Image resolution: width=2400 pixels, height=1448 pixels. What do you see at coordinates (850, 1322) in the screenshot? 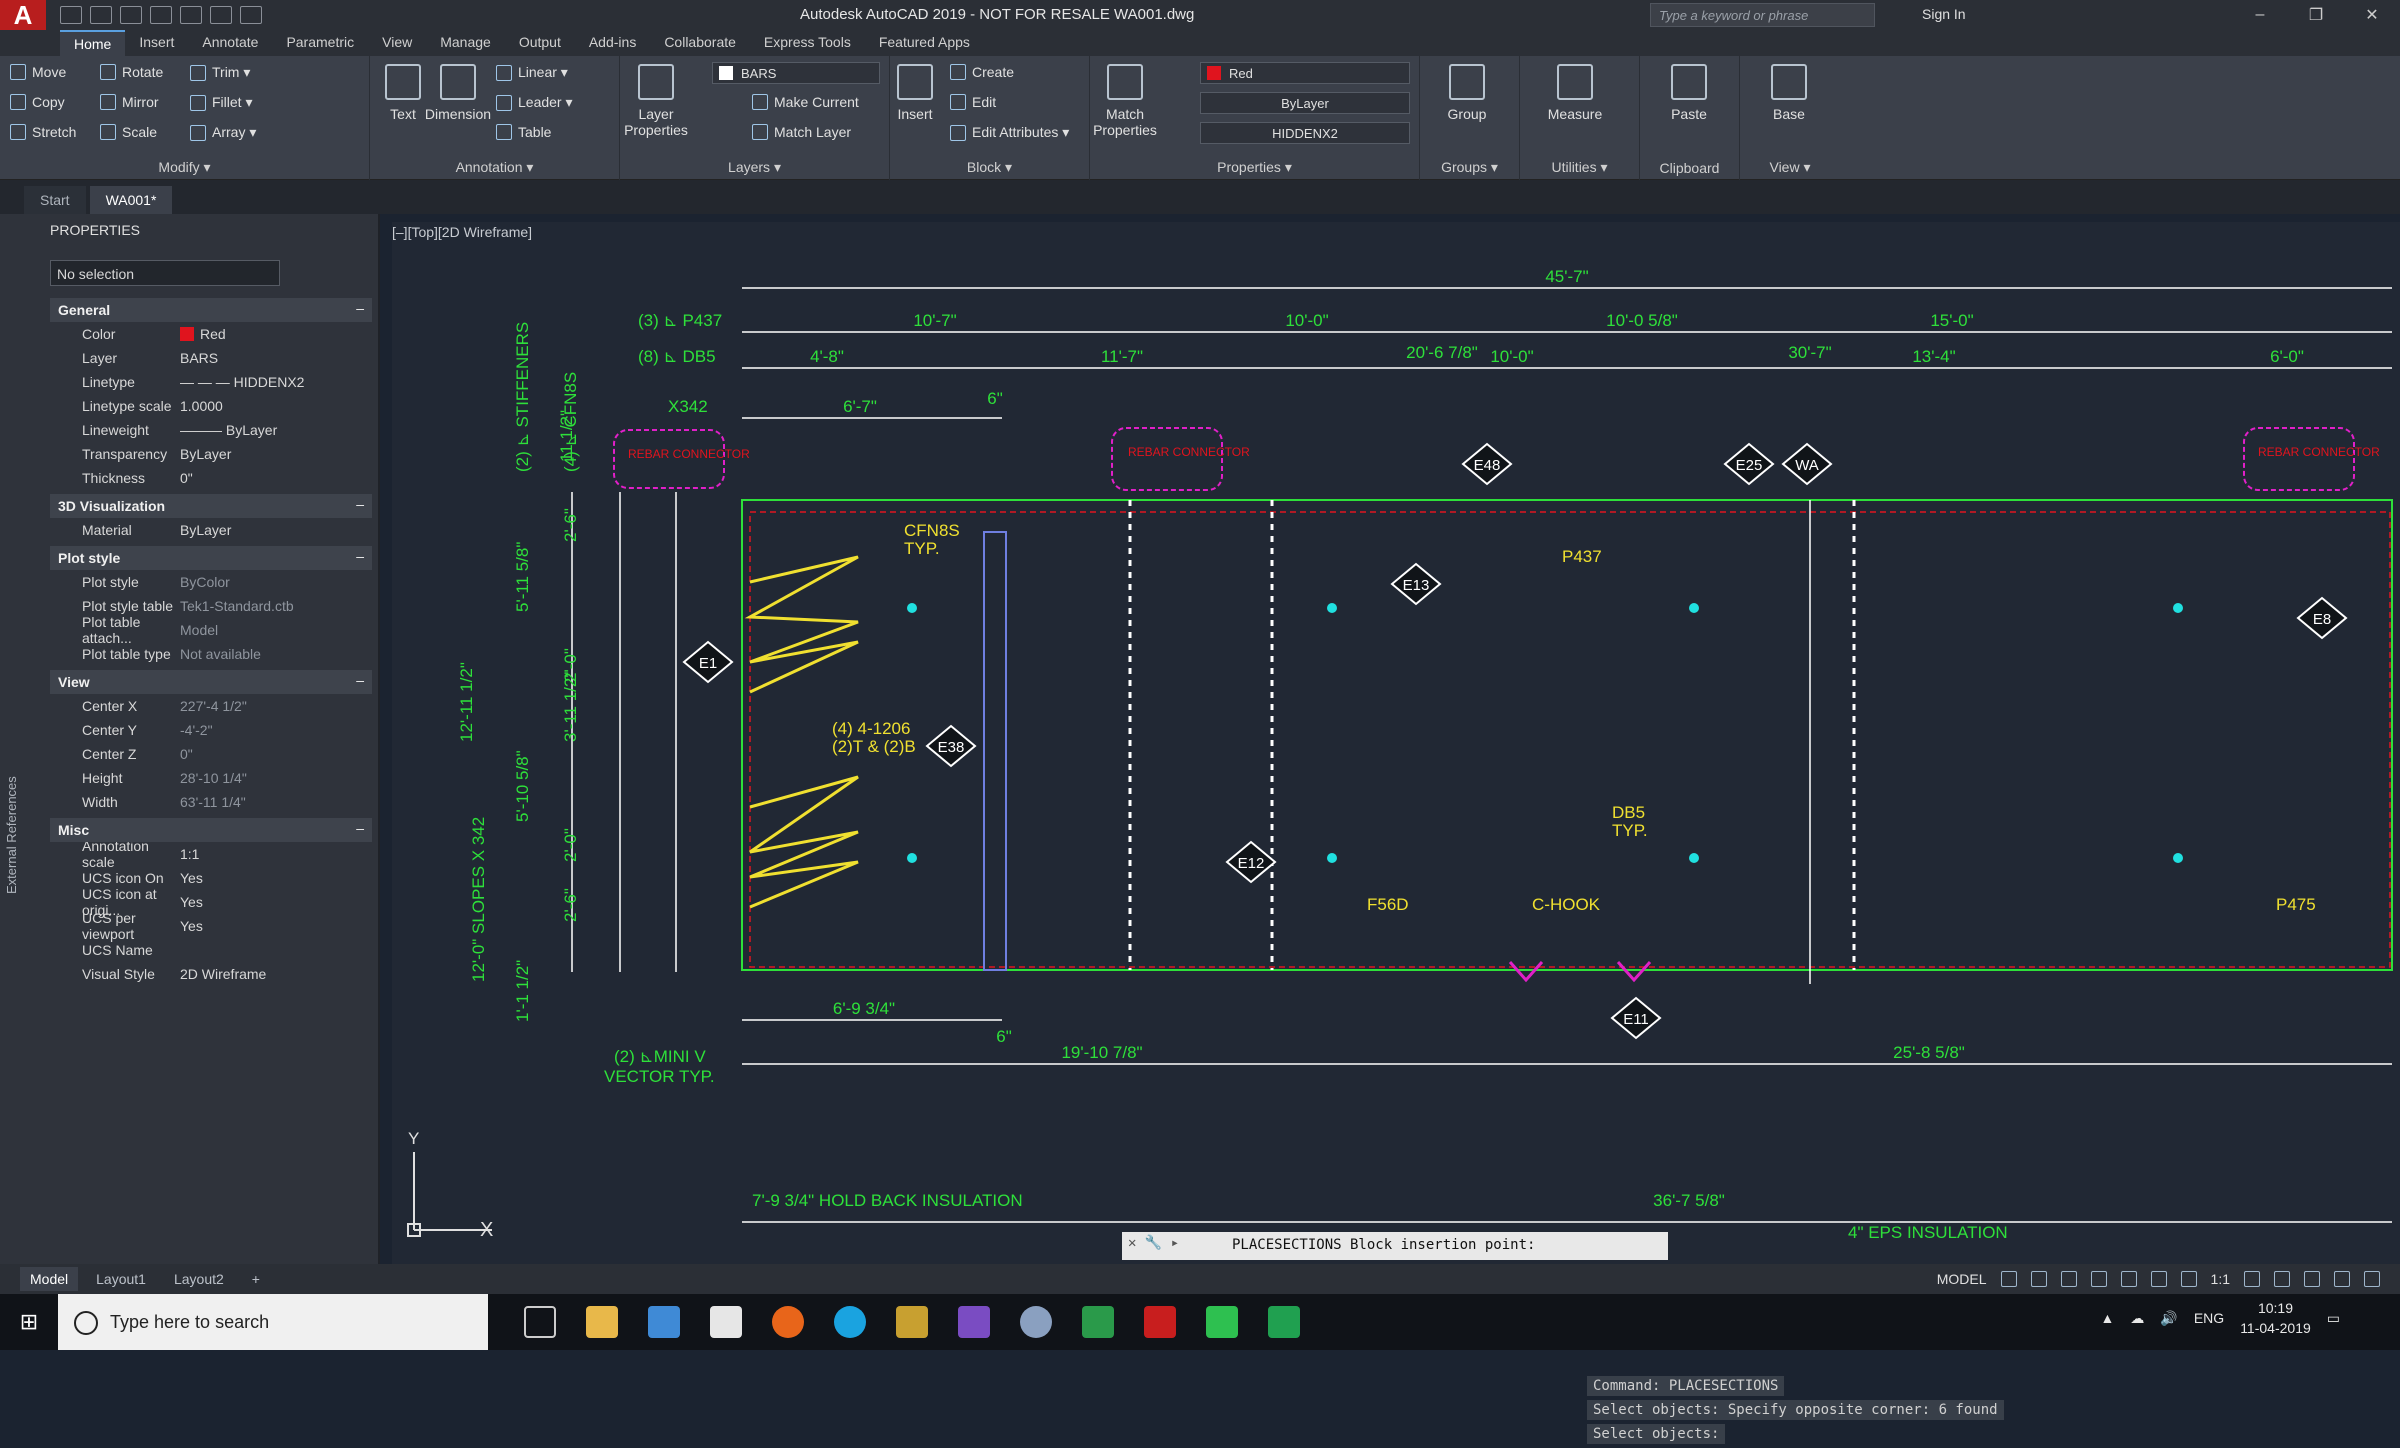
I see `skype-icon` at bounding box center [850, 1322].